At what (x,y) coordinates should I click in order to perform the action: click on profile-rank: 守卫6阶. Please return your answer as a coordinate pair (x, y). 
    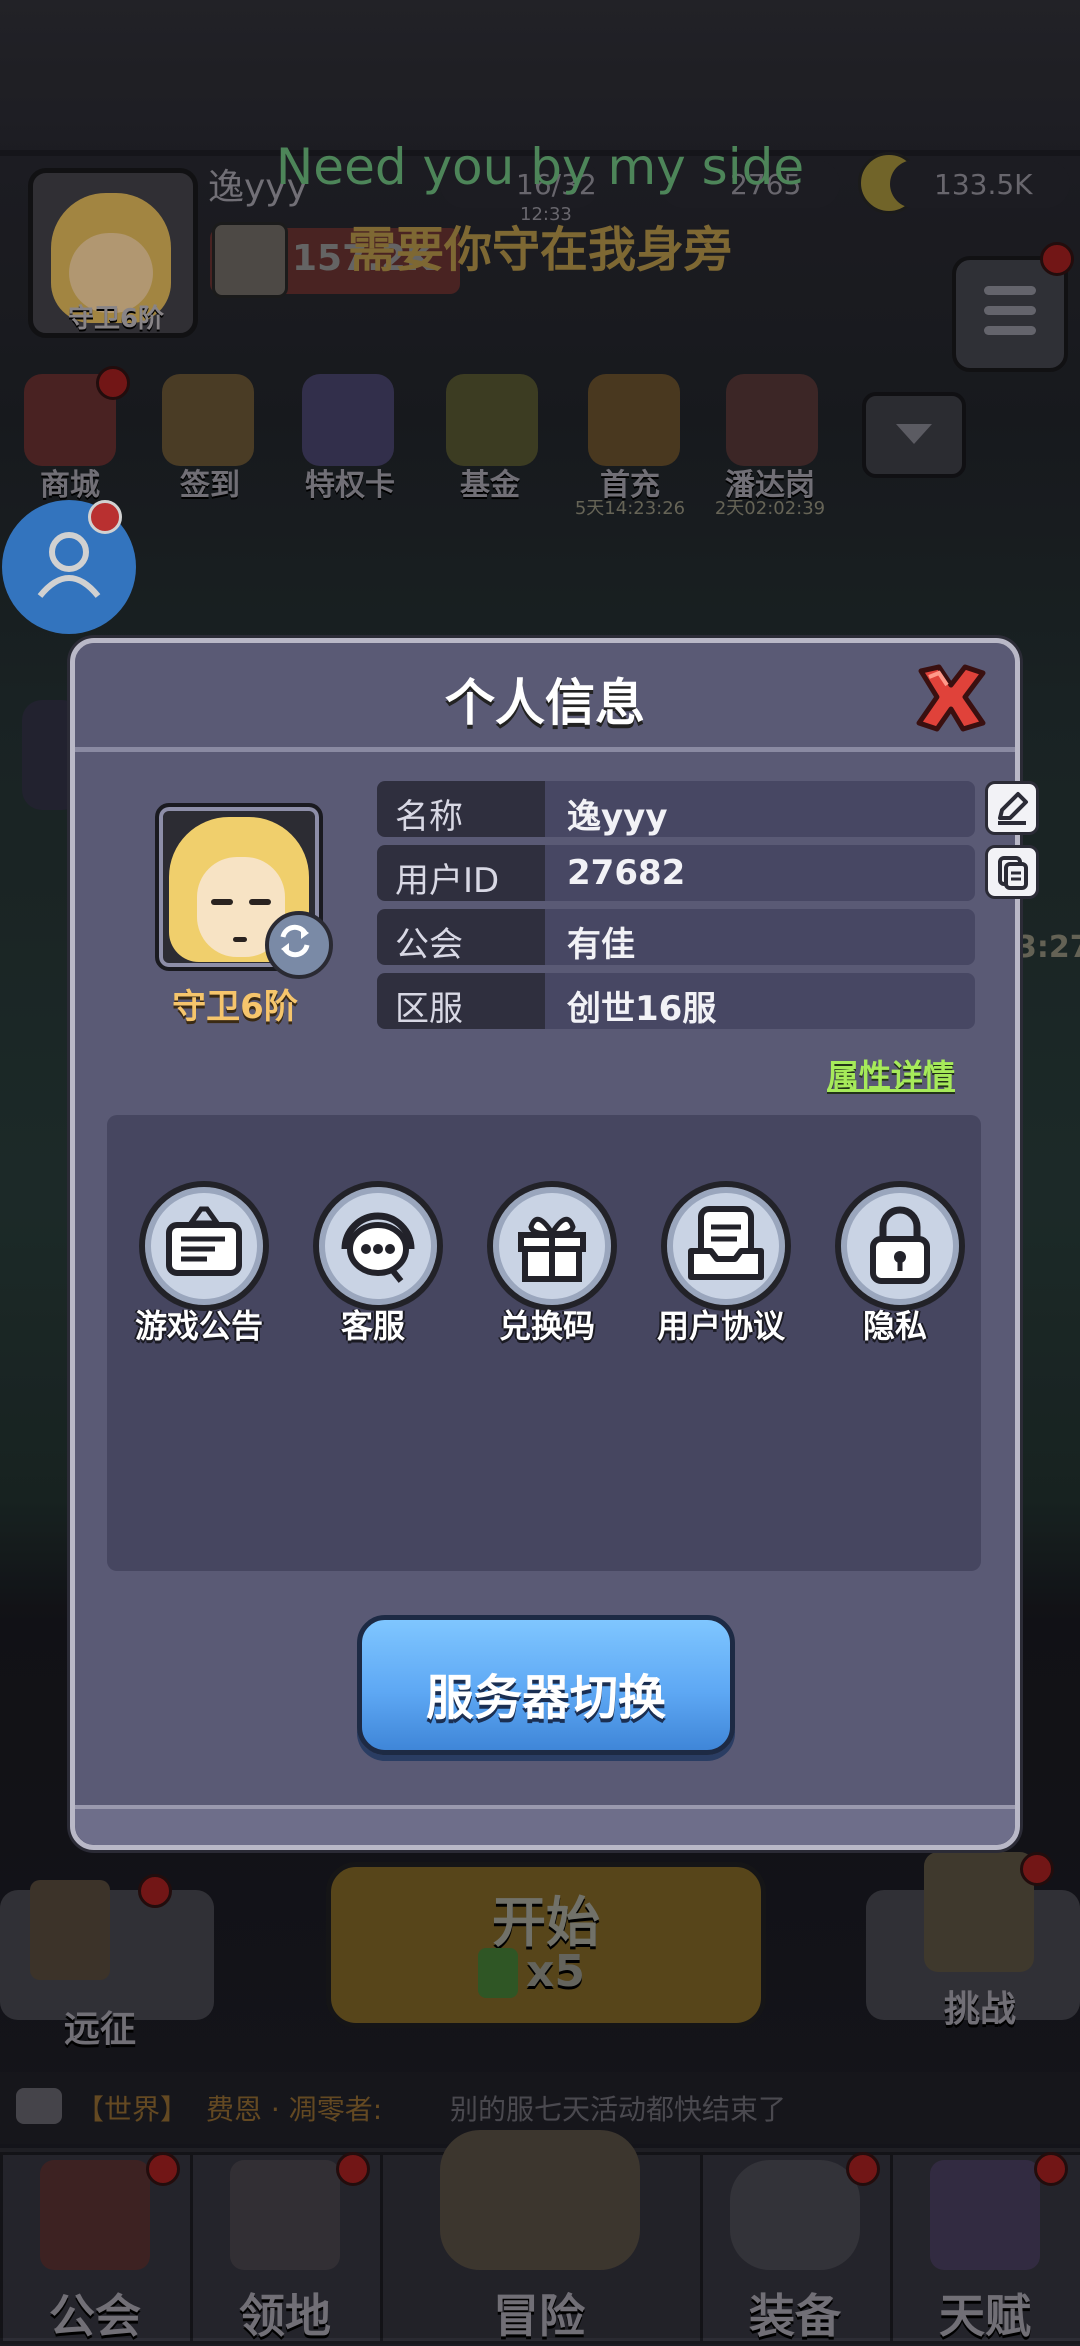
    Looking at the image, I should click on (235, 1007).